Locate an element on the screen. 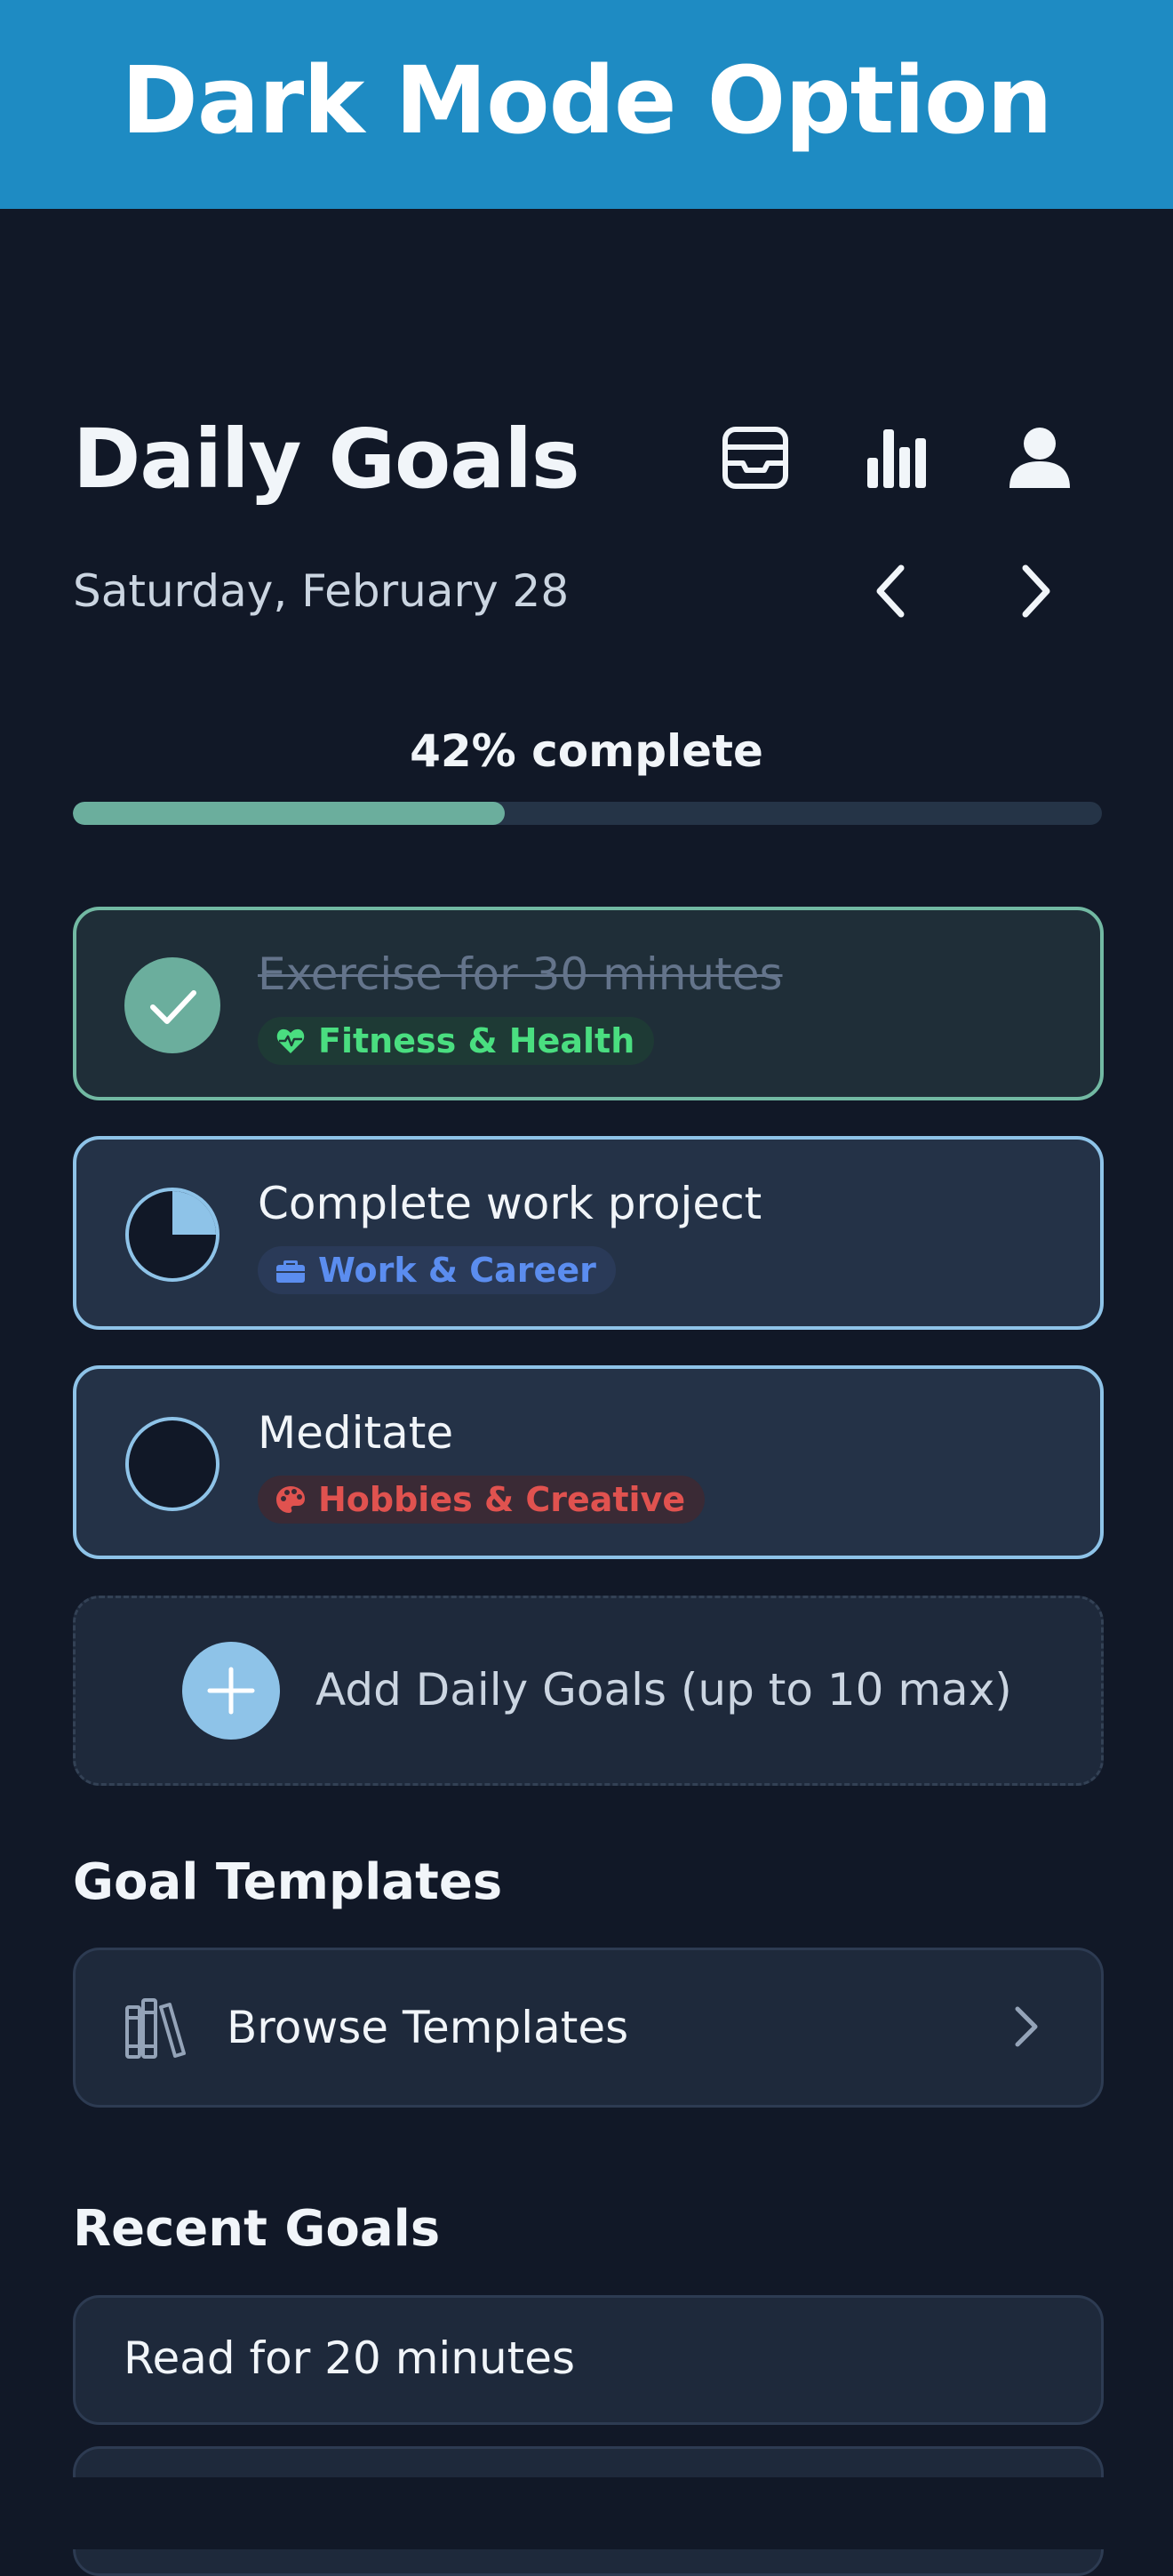  bar-chart-icon is located at coordinates (898, 457).